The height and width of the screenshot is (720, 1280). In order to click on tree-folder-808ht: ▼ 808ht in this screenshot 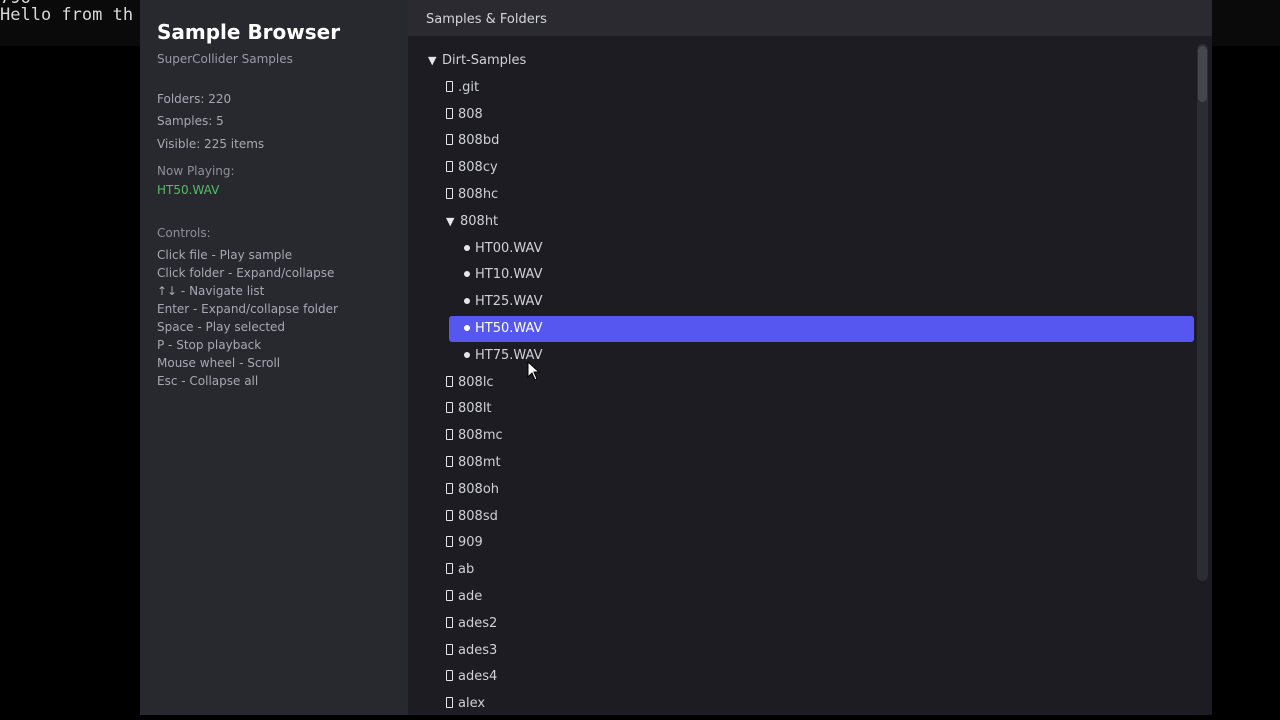, I will do `click(472, 222)`.